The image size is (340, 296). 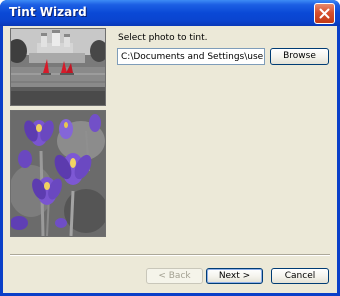 I want to click on cancel-button: Cancel, so click(x=300, y=276).